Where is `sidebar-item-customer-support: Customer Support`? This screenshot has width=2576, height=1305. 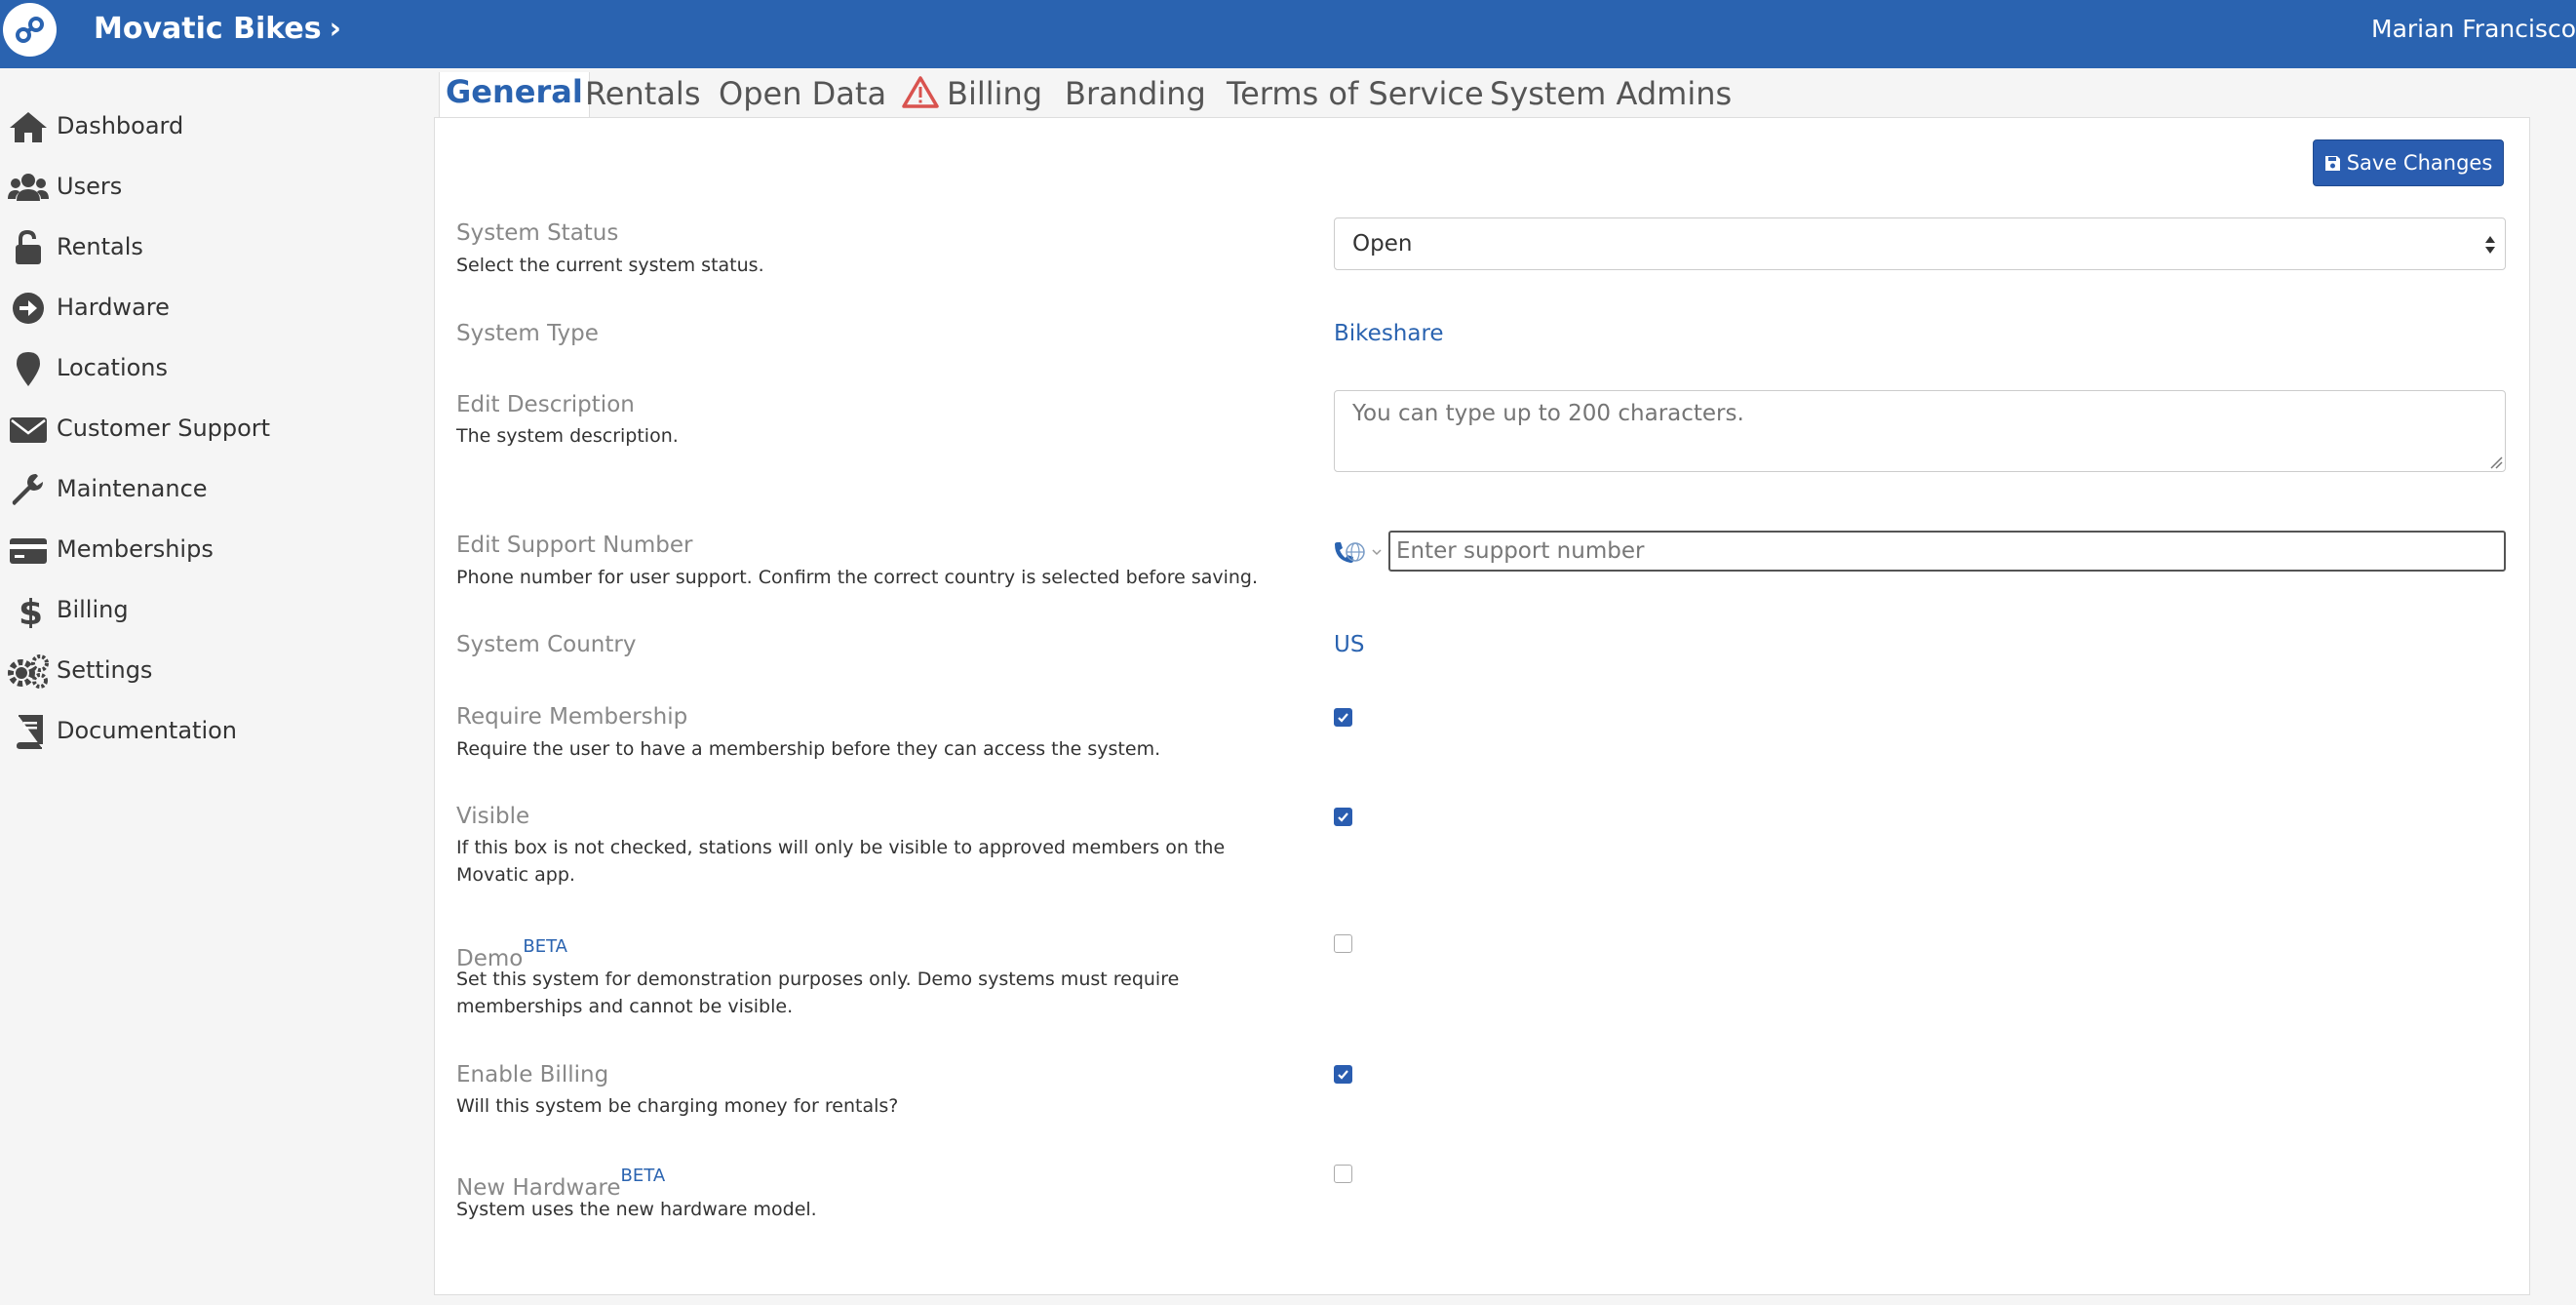
sidebar-item-customer-support: Customer Support is located at coordinates (205, 429).